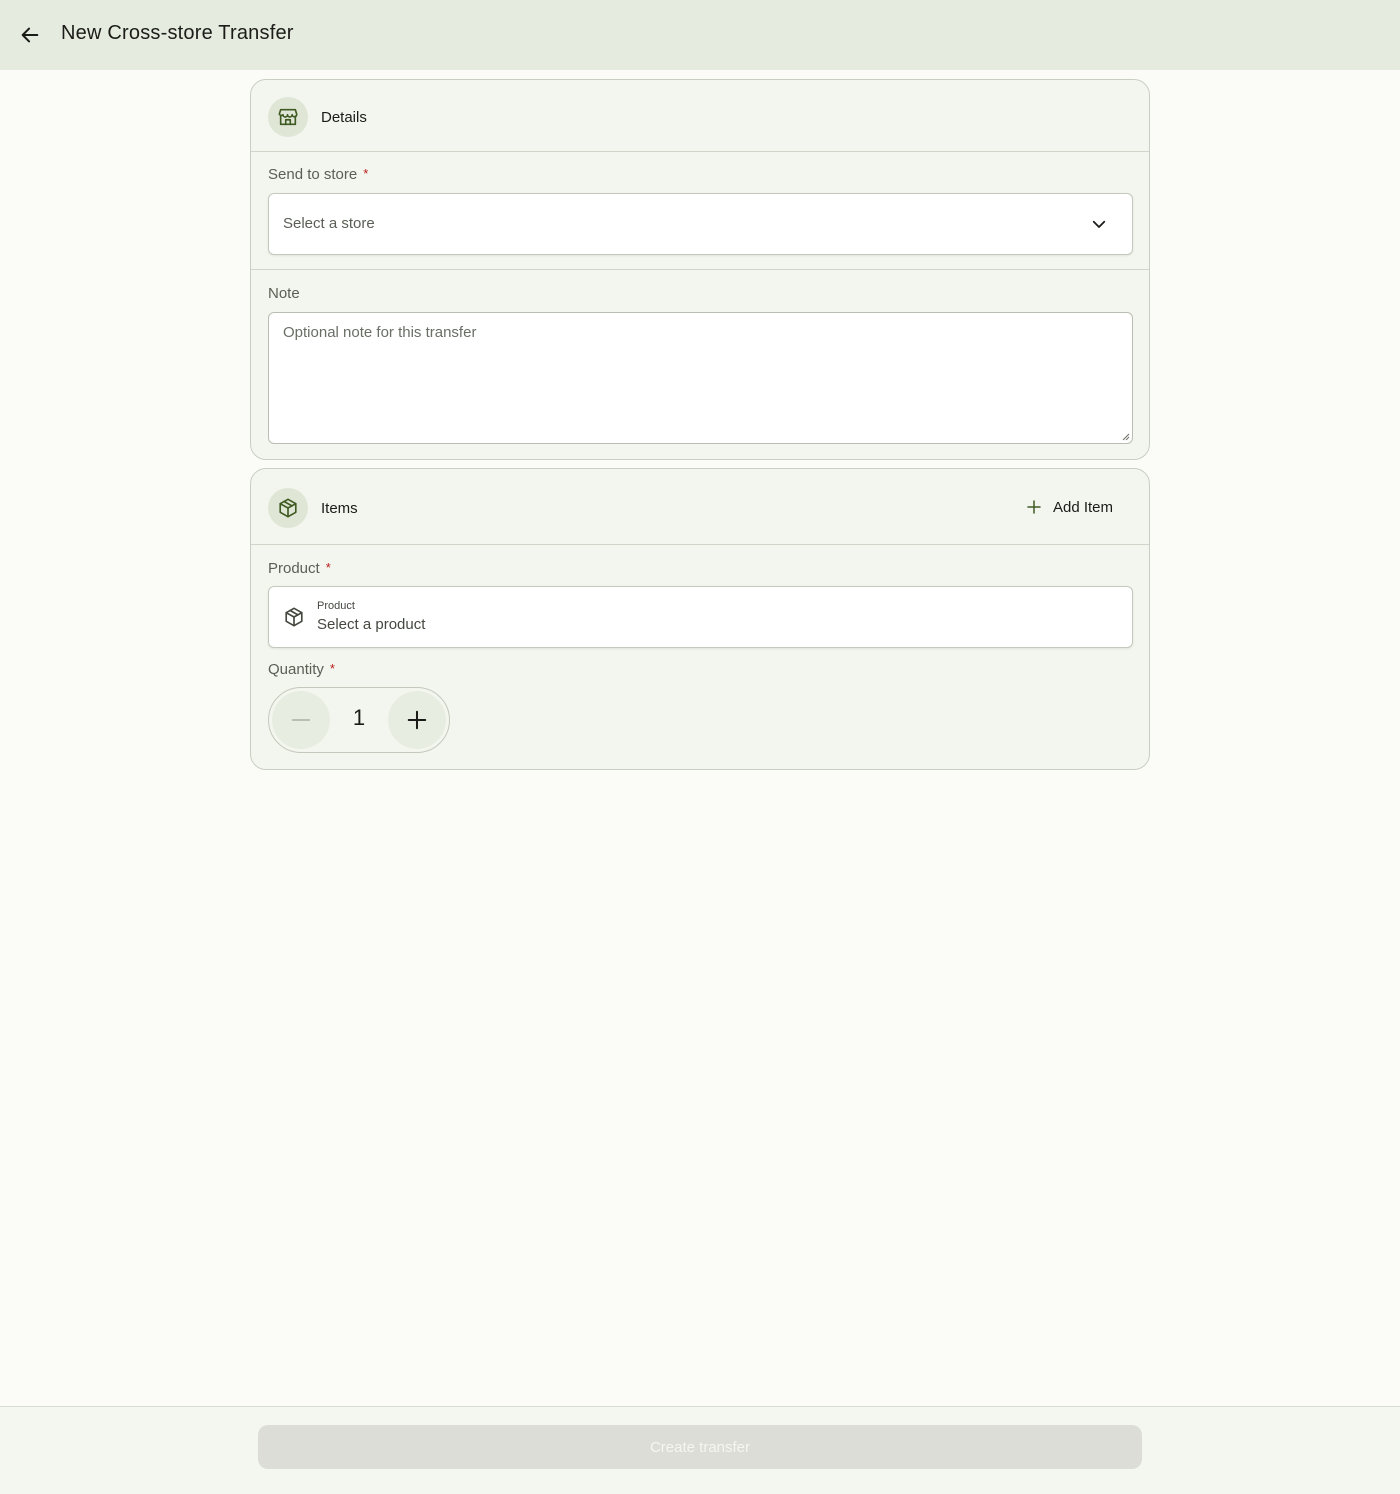 The image size is (1400, 1494). Describe the element at coordinates (294, 568) in the screenshot. I see `product-label-text: Product` at that location.